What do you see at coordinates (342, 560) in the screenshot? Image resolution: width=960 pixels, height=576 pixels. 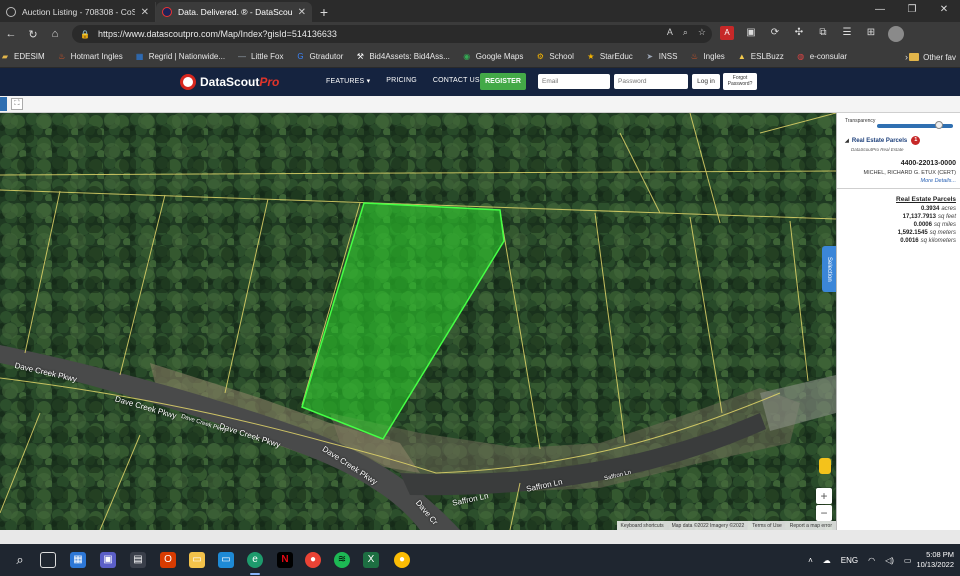 I see `spotify-icon: ≋` at bounding box center [342, 560].